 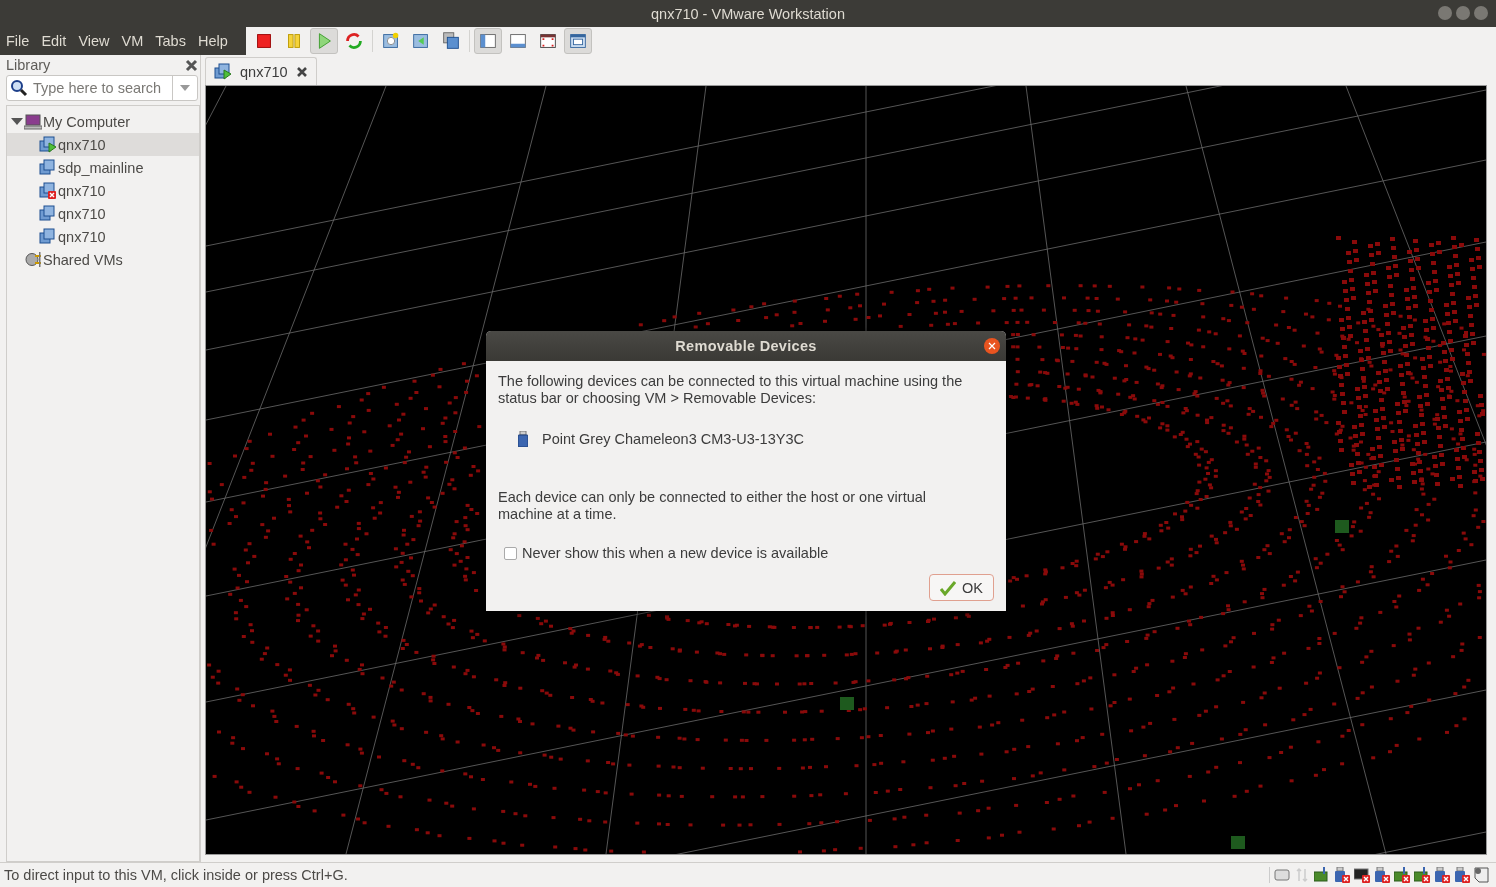 I want to click on library-title: Library, so click(x=28, y=65).